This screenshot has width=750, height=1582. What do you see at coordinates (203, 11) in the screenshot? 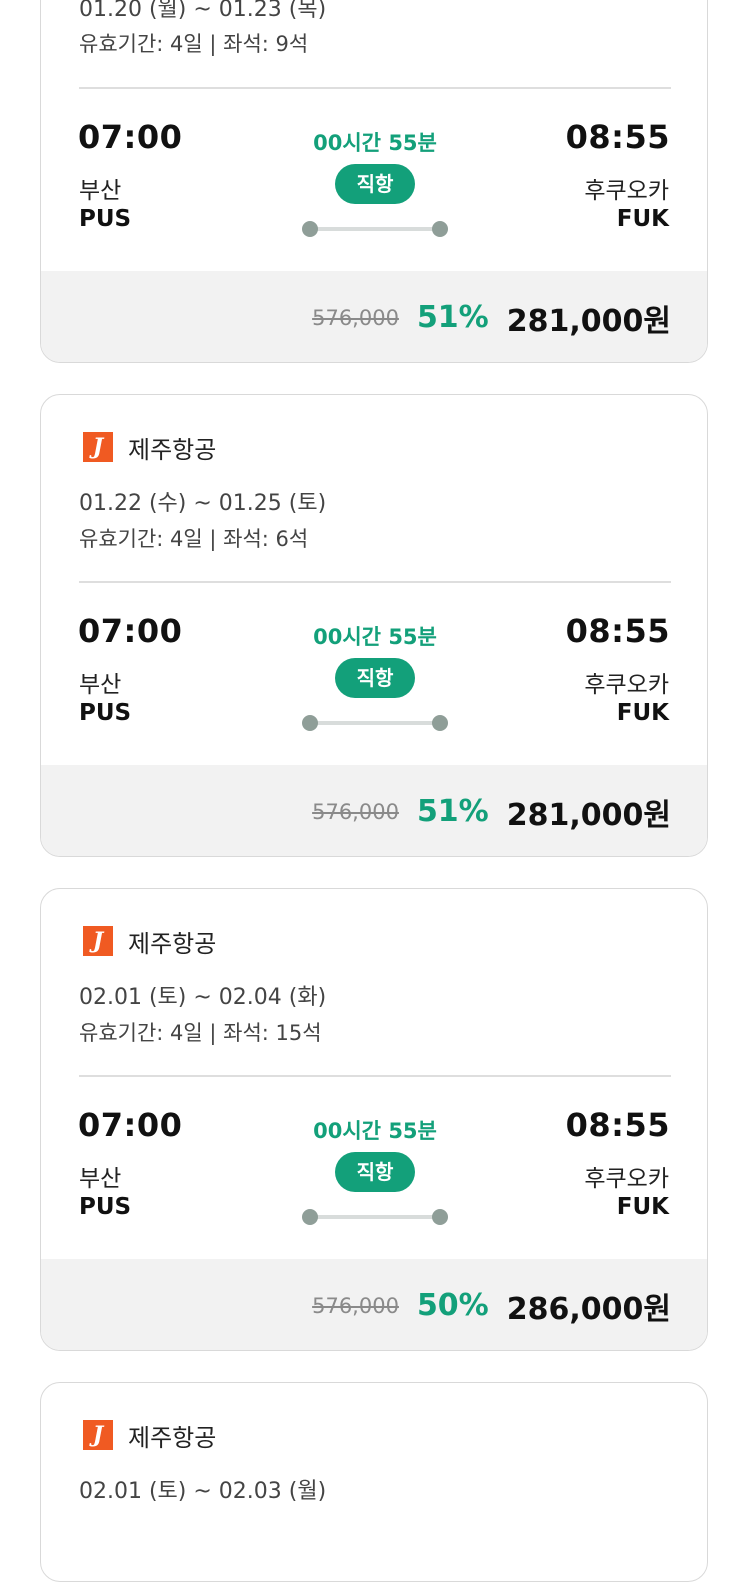
I see `travel-dates: 01.20 (월) ~ 01.23 (목)` at bounding box center [203, 11].